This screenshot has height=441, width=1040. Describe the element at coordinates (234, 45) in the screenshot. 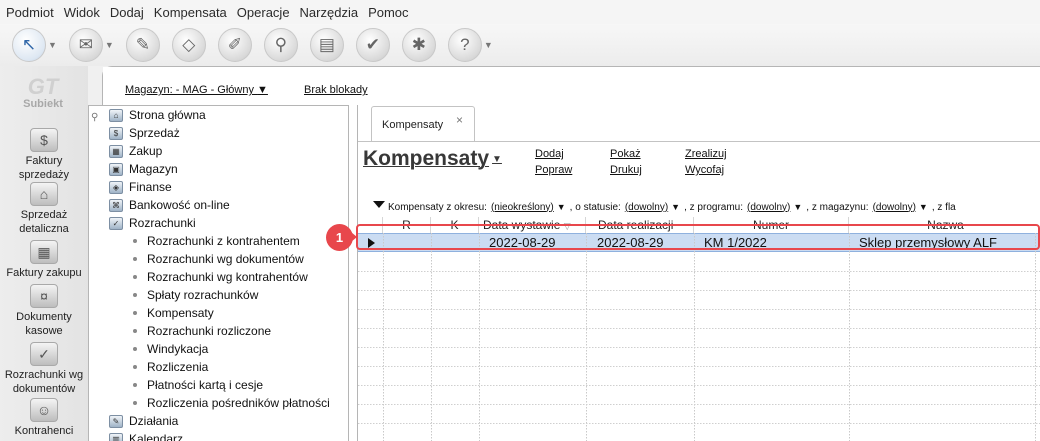

I see `edit-doc-button: ✐` at that location.